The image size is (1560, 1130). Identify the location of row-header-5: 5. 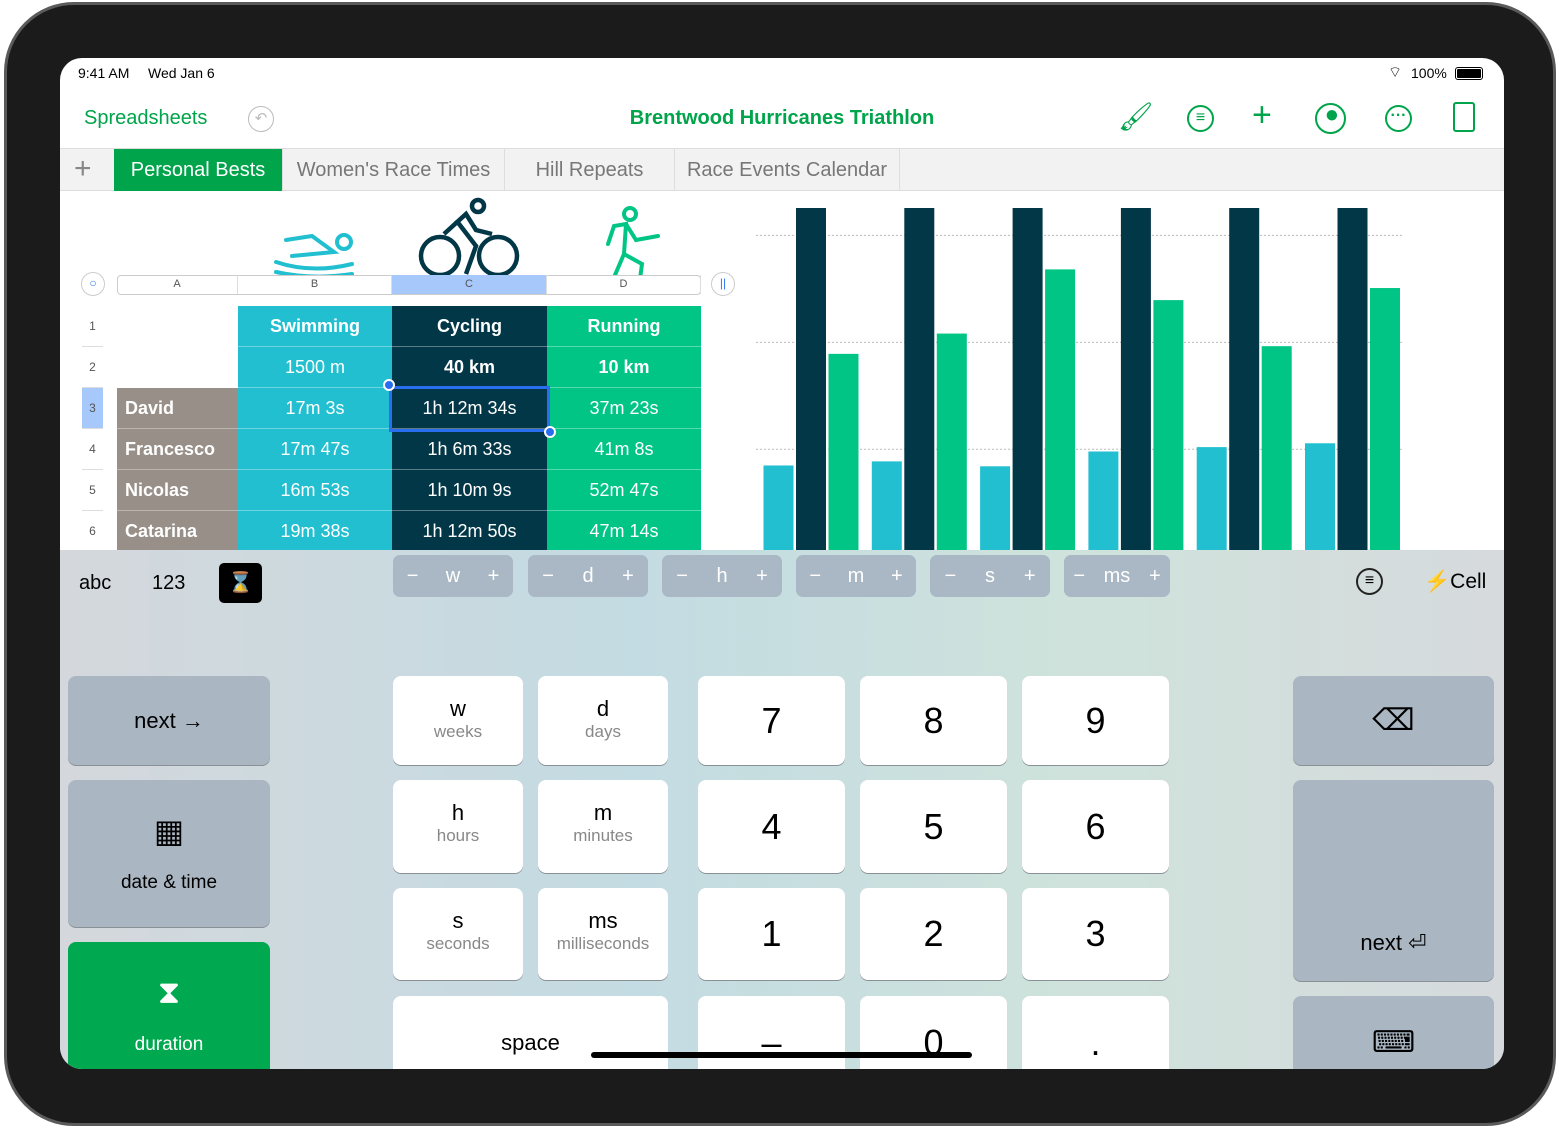
(92, 490).